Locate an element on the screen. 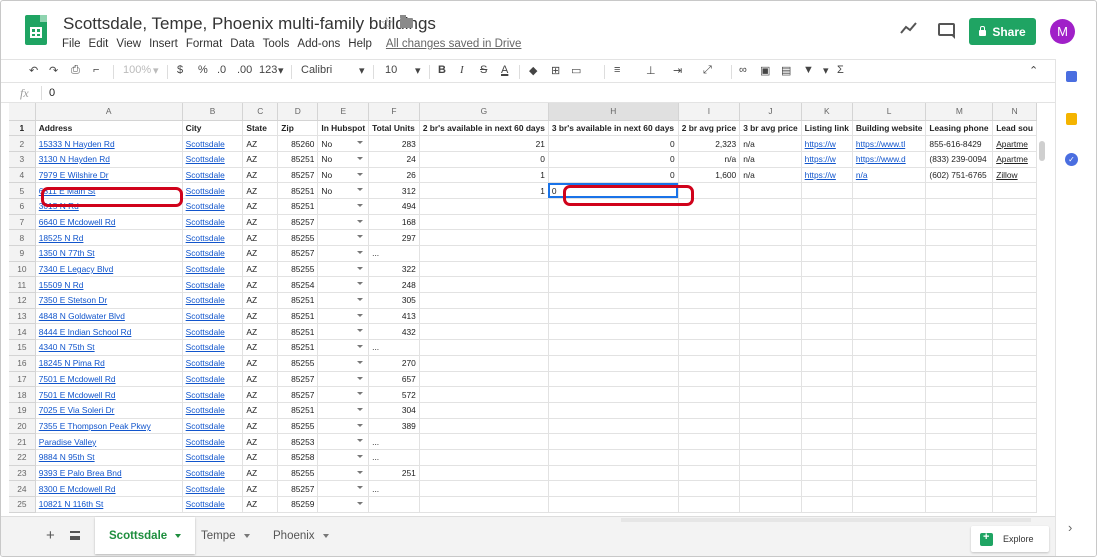 This screenshot has height=557, width=1097. column-header-g: G is located at coordinates (484, 112).